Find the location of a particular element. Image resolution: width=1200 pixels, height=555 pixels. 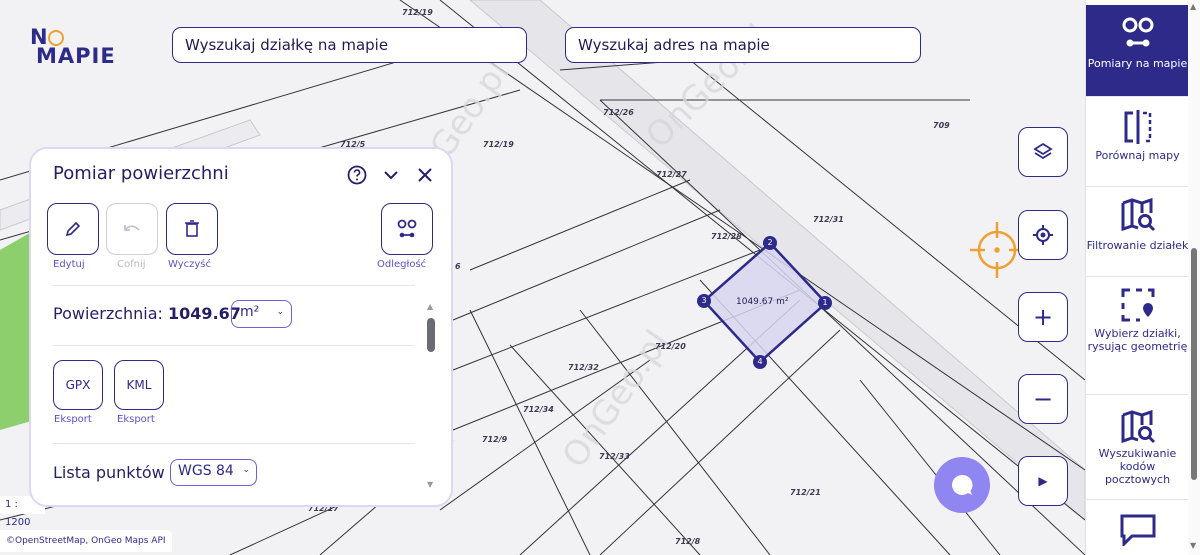

logo: N MAPIE is located at coordinates (73, 47).